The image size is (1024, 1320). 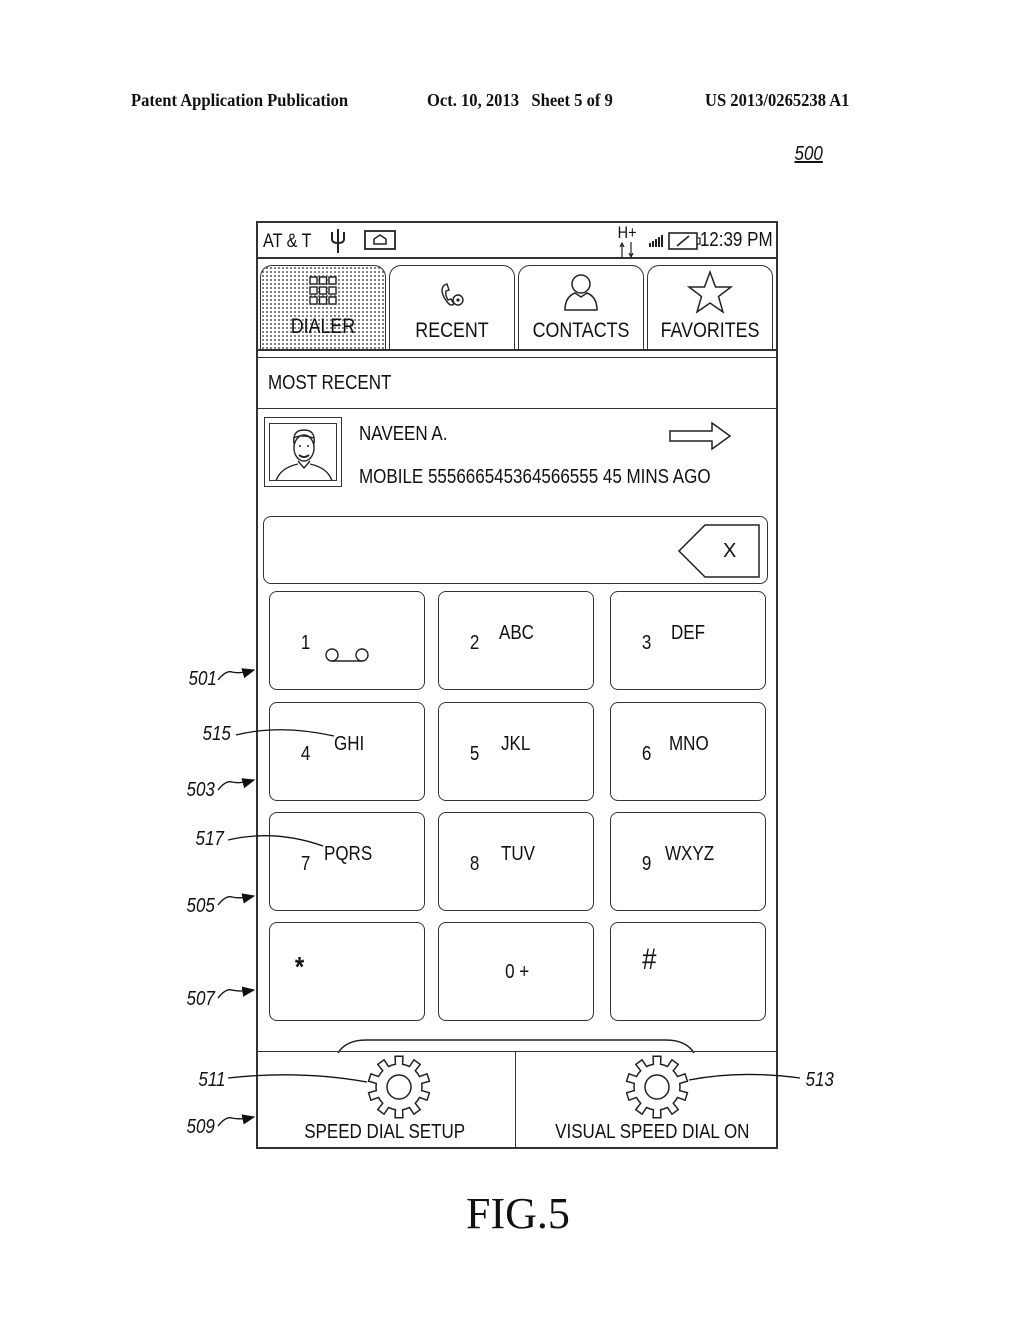 I want to click on ref-515: 515, so click(x=216, y=734).